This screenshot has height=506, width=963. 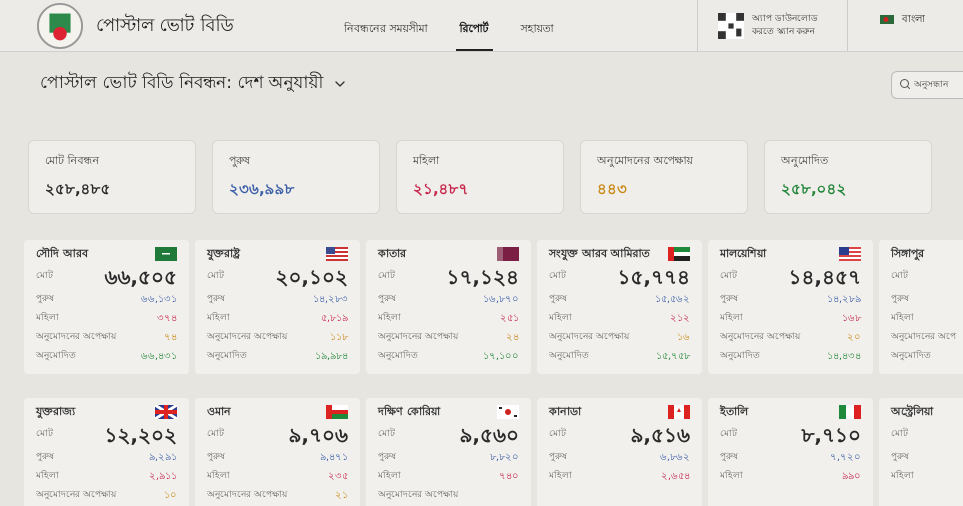 I want to click on stat-value: ১৪,২৮৩, so click(x=330, y=300).